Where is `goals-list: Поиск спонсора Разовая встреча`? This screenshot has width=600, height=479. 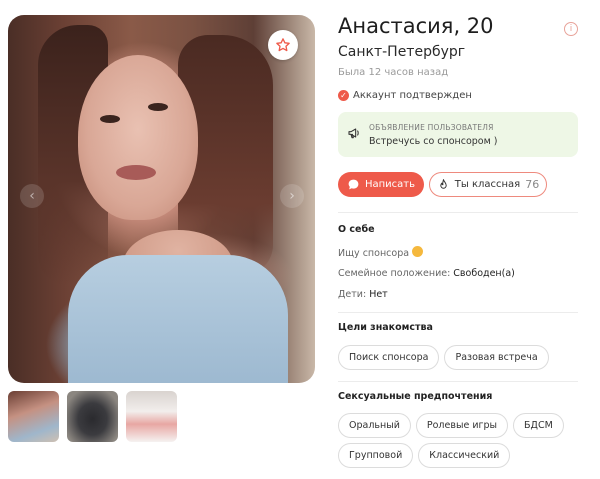 goals-list: Поиск спонсора Разовая встреча is located at coordinates (458, 357).